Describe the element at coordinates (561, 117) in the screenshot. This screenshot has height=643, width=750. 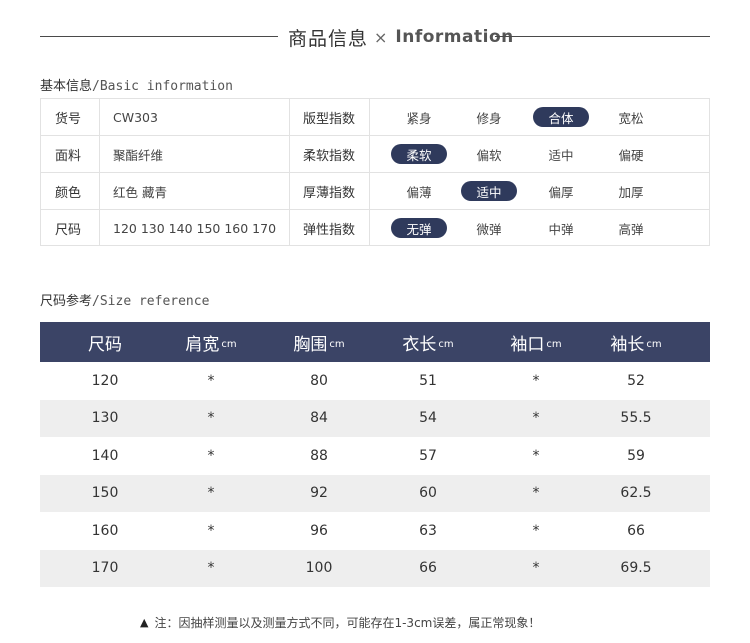
I see `attribute-option-selected: 合体` at that location.